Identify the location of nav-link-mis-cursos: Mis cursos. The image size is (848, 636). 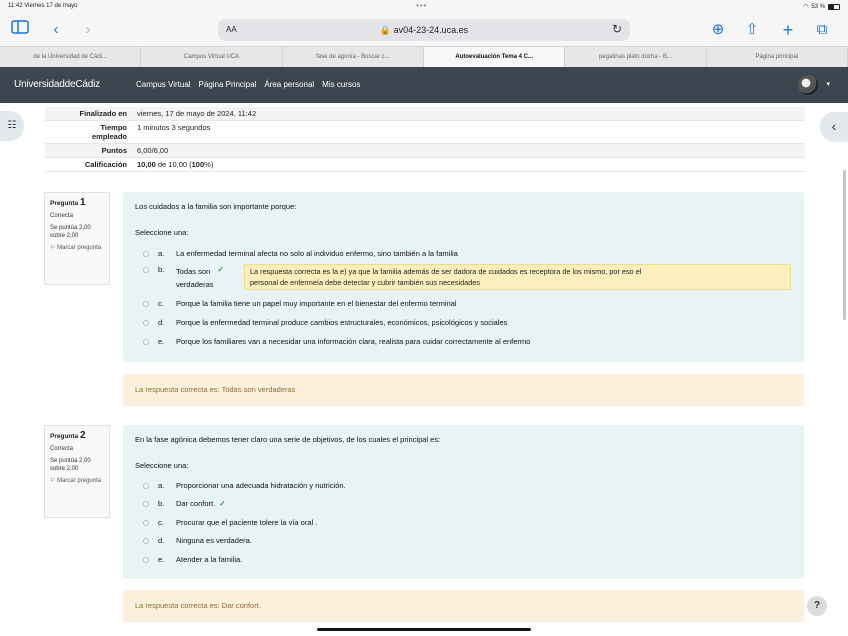
(341, 84).